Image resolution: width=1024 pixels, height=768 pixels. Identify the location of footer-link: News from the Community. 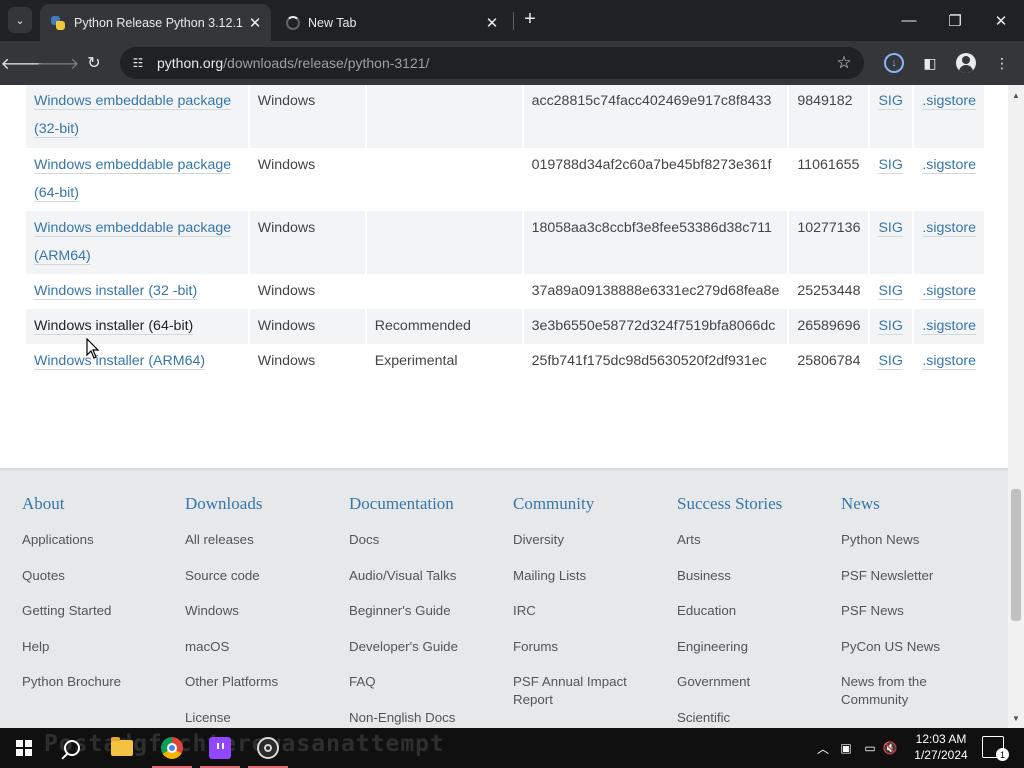
(911, 691).